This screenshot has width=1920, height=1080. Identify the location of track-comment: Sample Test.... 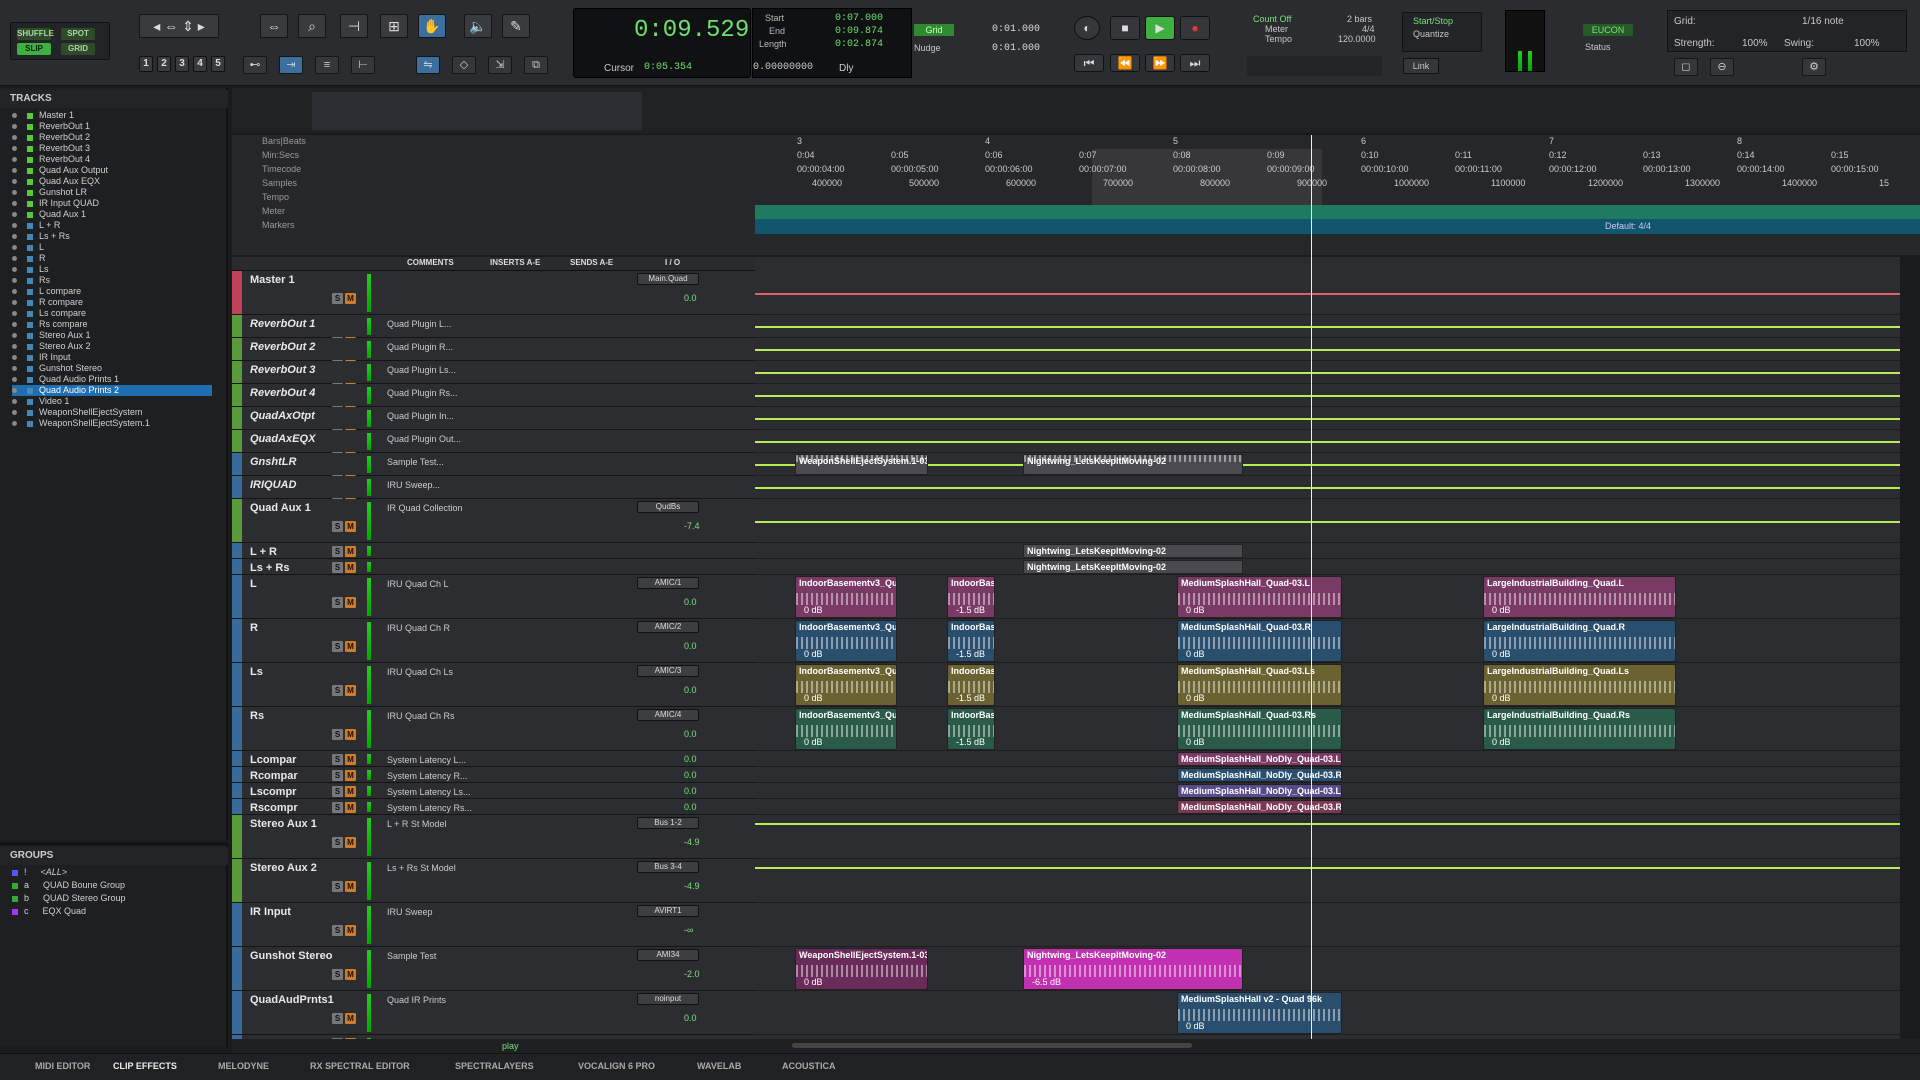
(434, 462).